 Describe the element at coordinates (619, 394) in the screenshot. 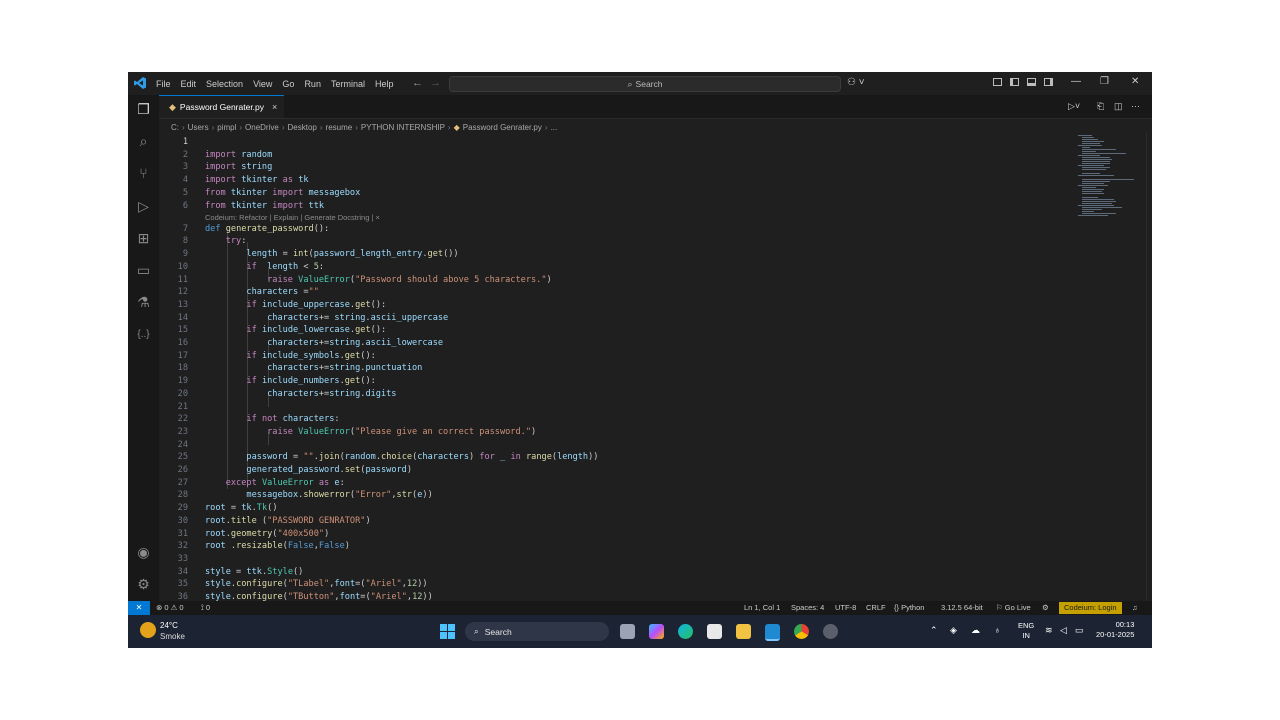

I see `code-line: 20 characters+=string.digits` at that location.